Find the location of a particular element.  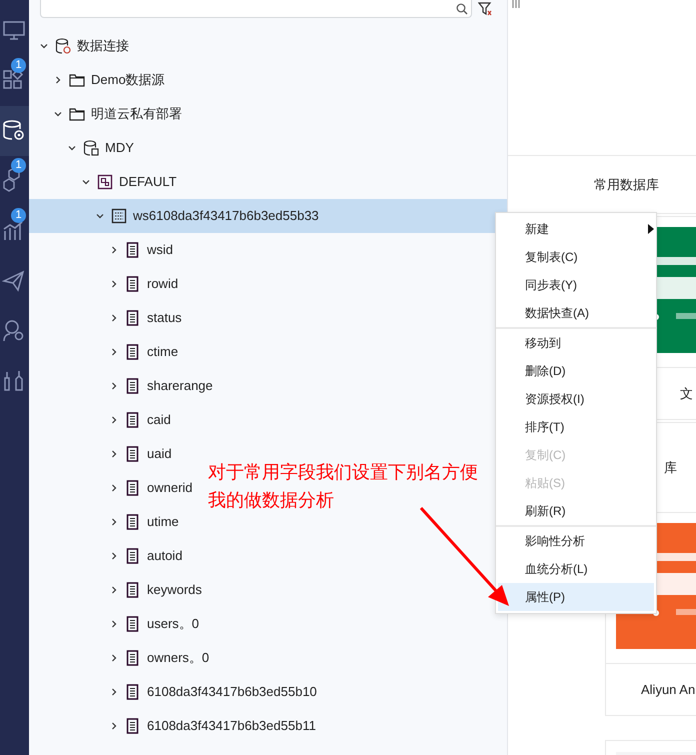

tree-label: ownerid is located at coordinates (170, 488).